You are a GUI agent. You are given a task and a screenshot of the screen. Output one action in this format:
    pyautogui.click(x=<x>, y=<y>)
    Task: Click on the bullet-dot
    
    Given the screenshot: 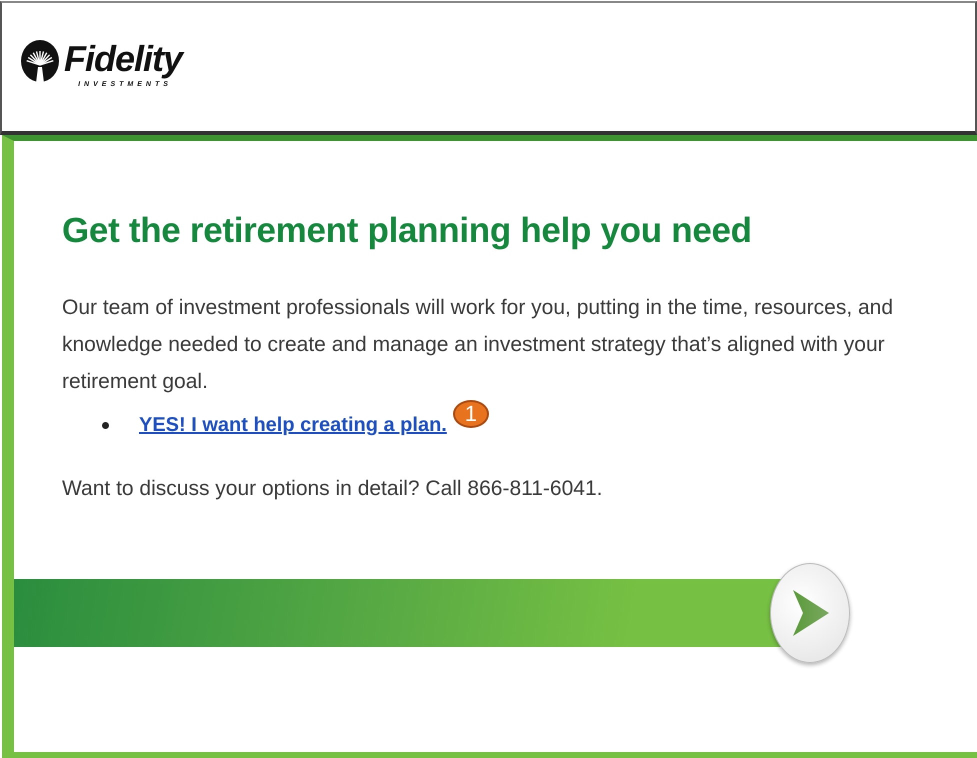 What is the action you would take?
    pyautogui.click(x=105, y=425)
    